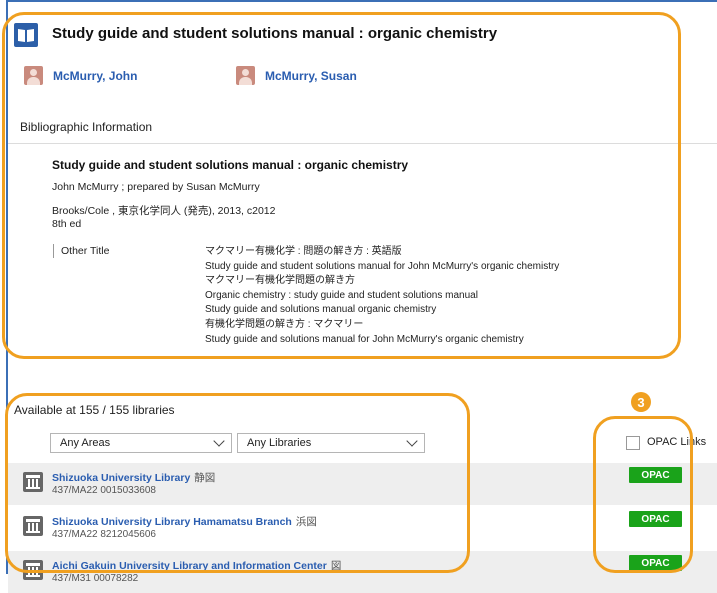 The height and width of the screenshot is (593, 717). I want to click on other-title: マクマリー有機化学問題の解き方, so click(280, 281).